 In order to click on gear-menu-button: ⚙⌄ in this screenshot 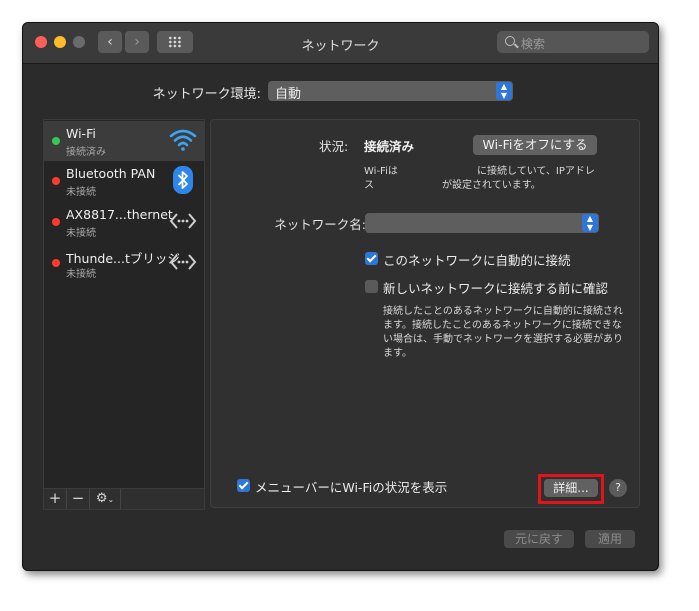, I will do `click(105, 499)`.